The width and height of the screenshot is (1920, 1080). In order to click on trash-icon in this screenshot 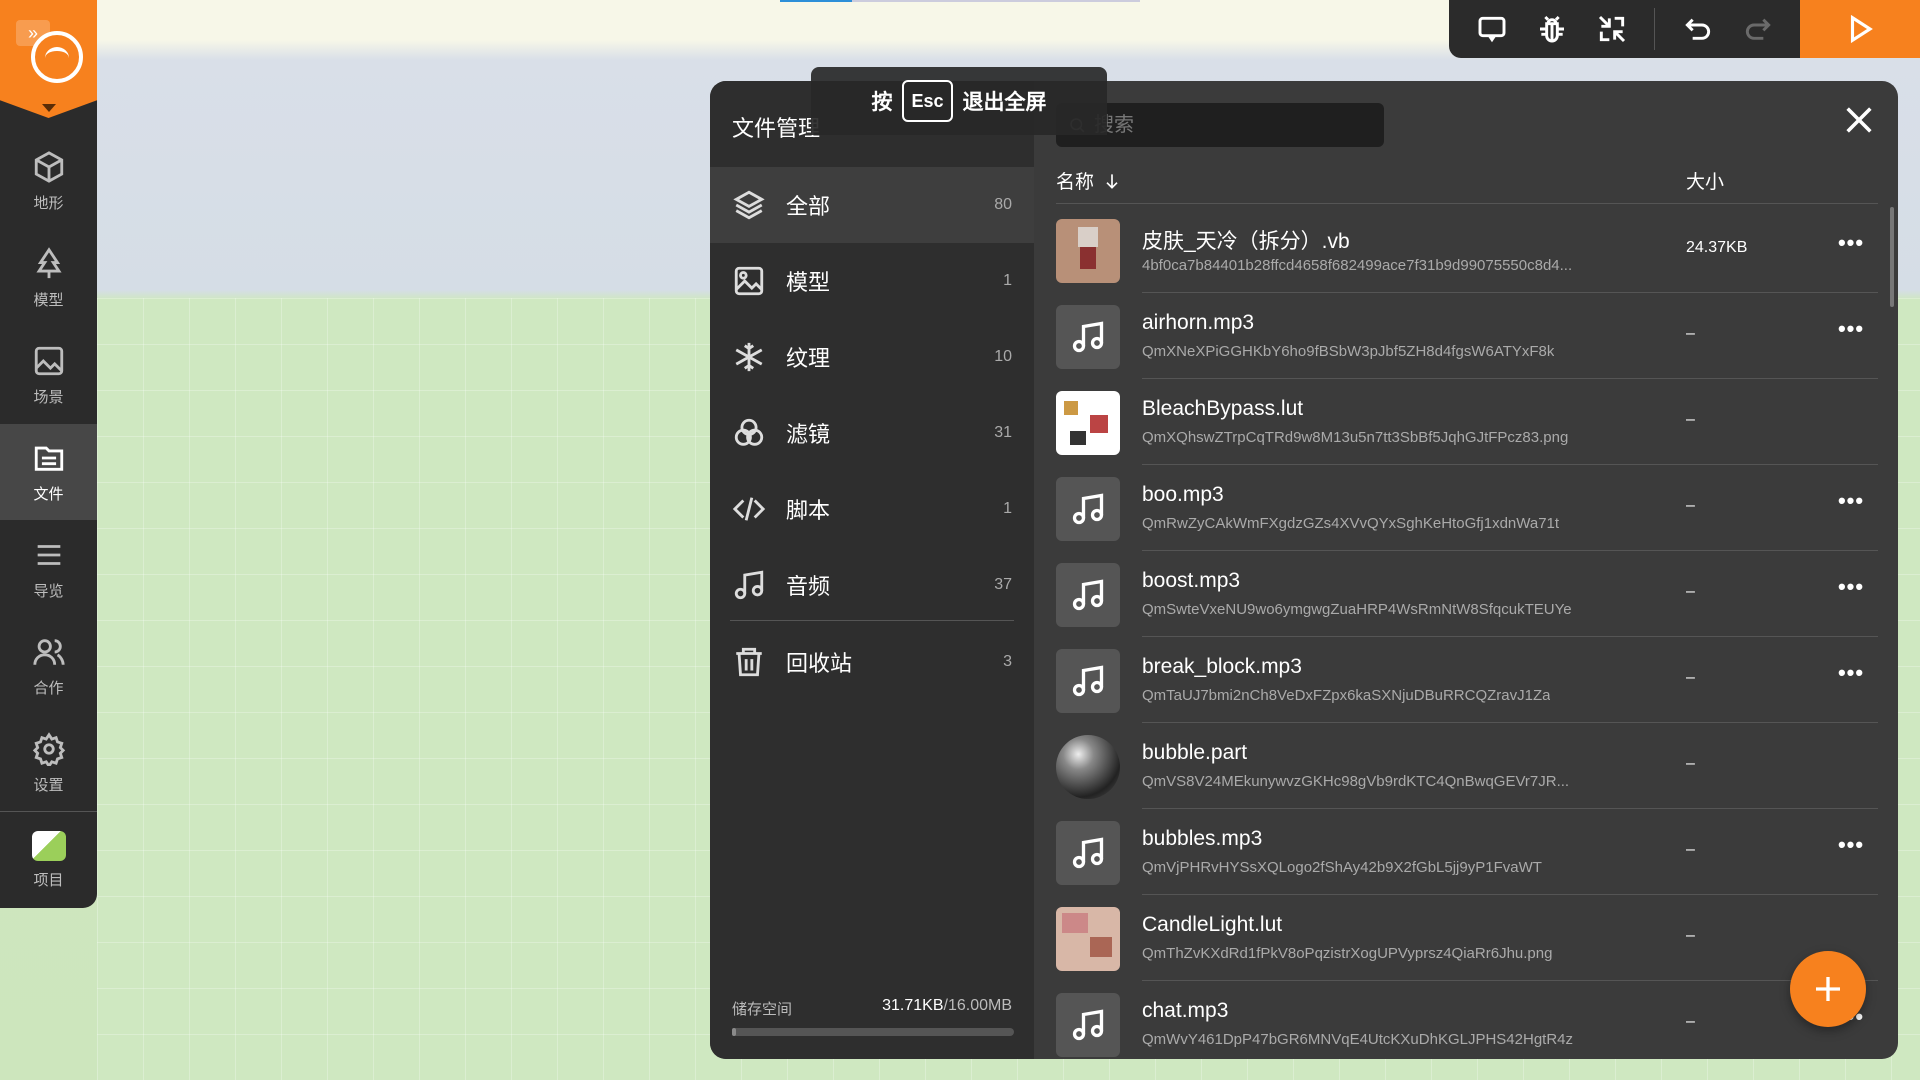, I will do `click(749, 662)`.